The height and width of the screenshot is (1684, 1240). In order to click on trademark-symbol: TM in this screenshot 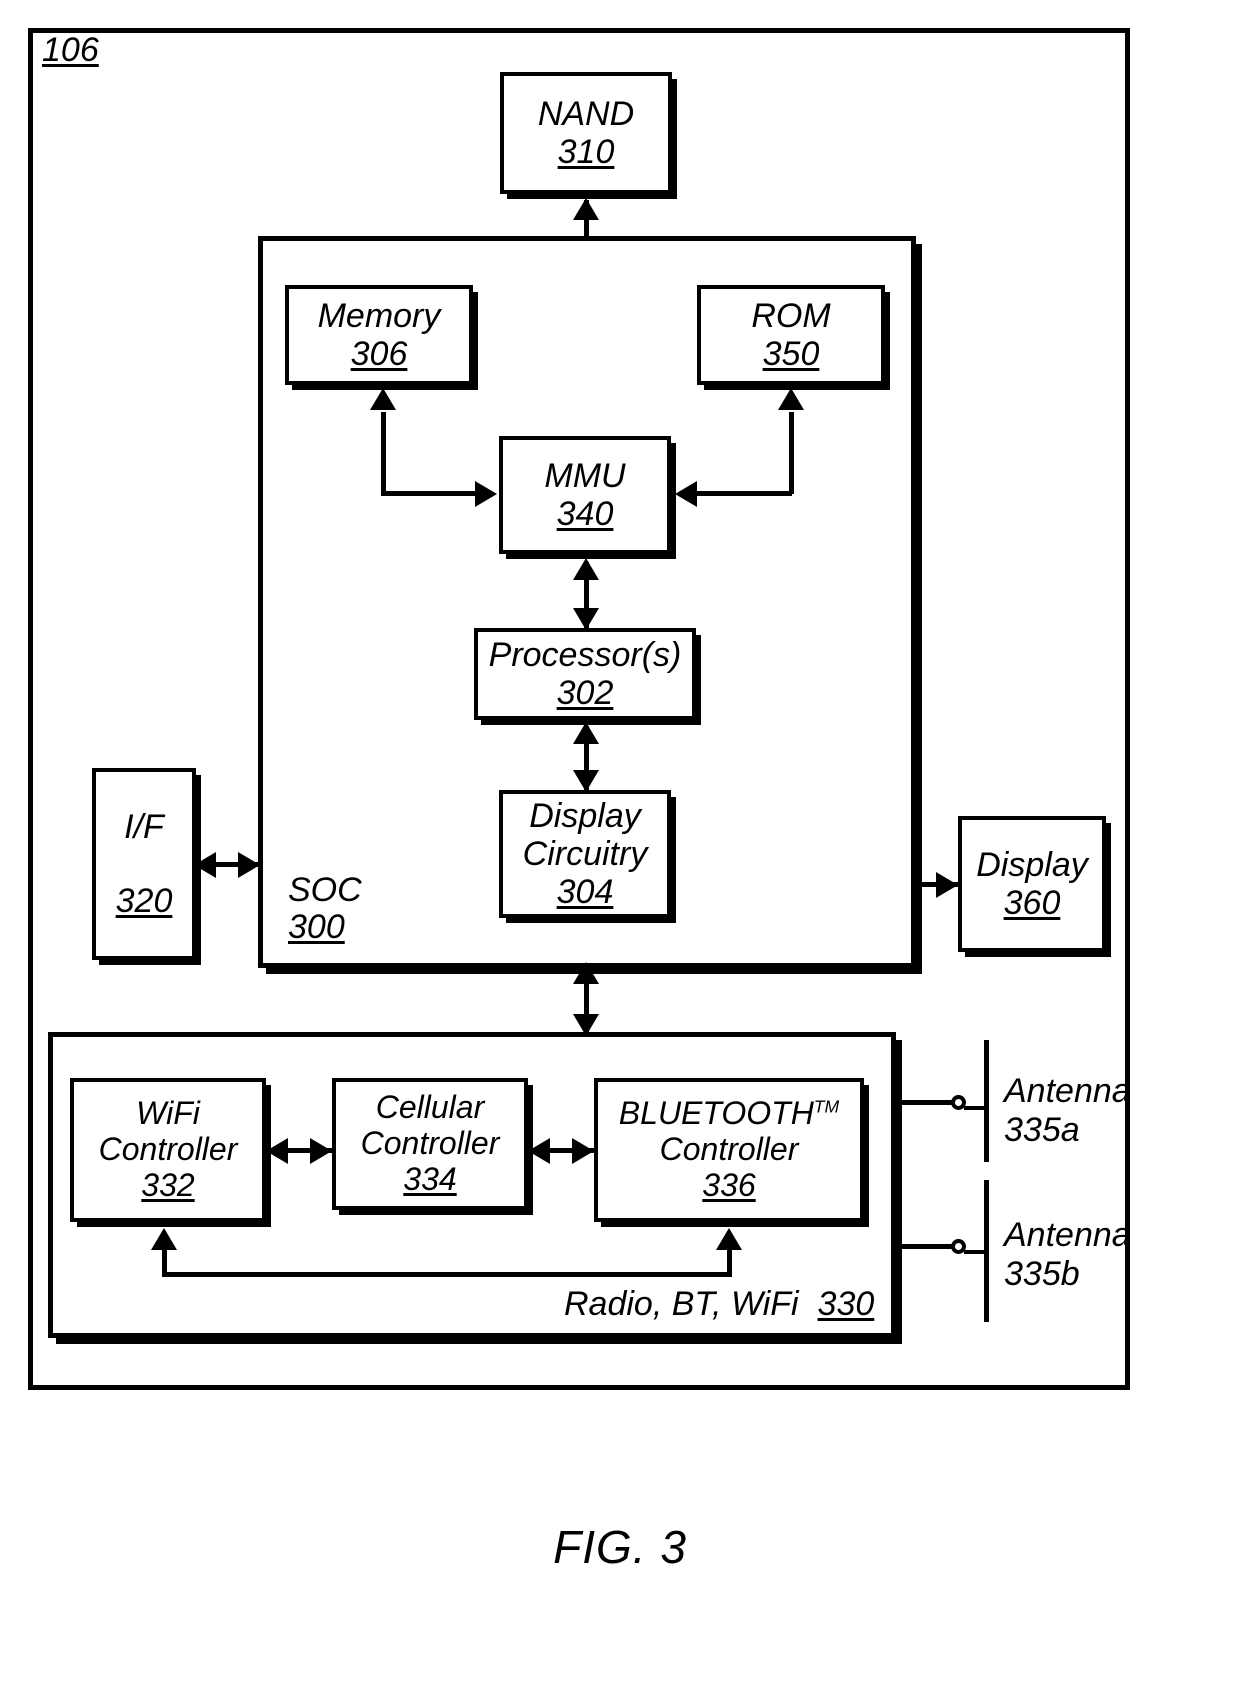, I will do `click(826, 1106)`.